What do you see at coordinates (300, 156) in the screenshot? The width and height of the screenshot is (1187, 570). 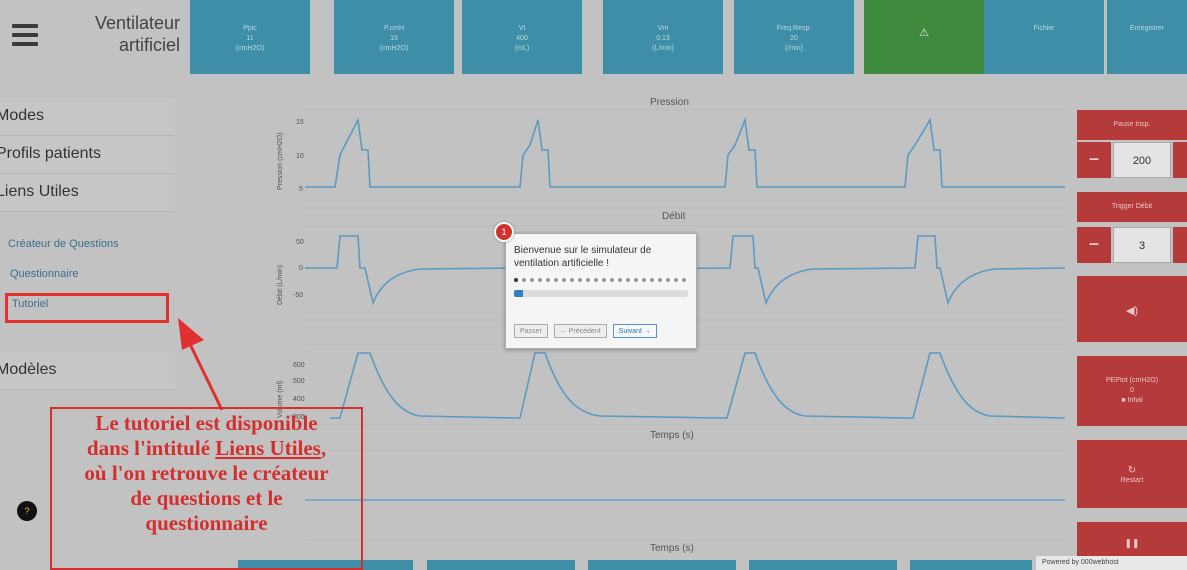 I see `tick-p-10: 10` at bounding box center [300, 156].